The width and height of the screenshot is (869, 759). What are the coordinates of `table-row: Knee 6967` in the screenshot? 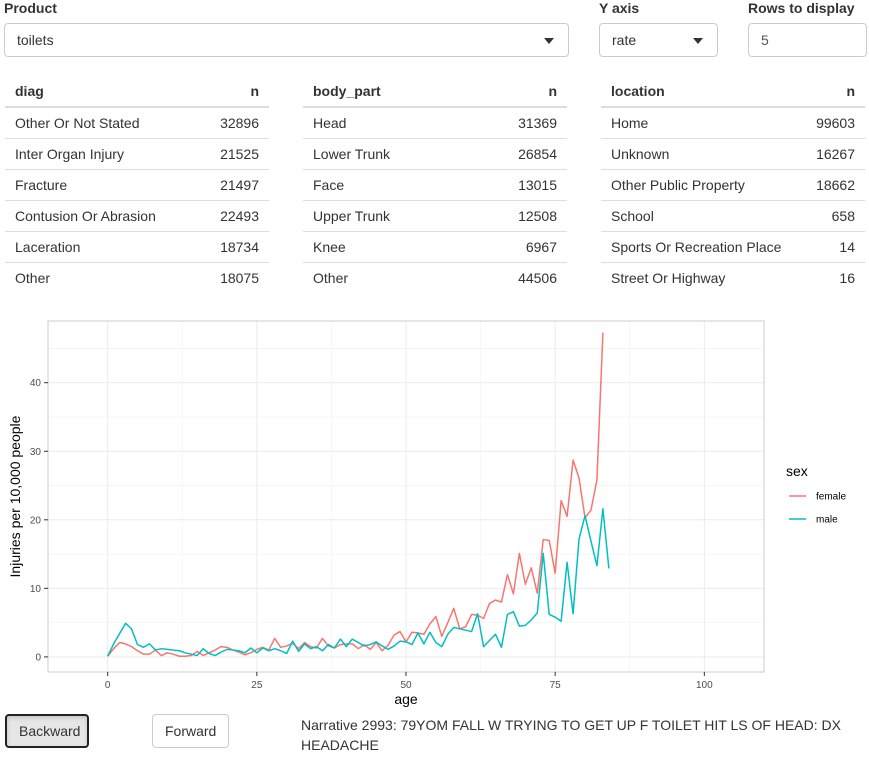 It's located at (435, 247).